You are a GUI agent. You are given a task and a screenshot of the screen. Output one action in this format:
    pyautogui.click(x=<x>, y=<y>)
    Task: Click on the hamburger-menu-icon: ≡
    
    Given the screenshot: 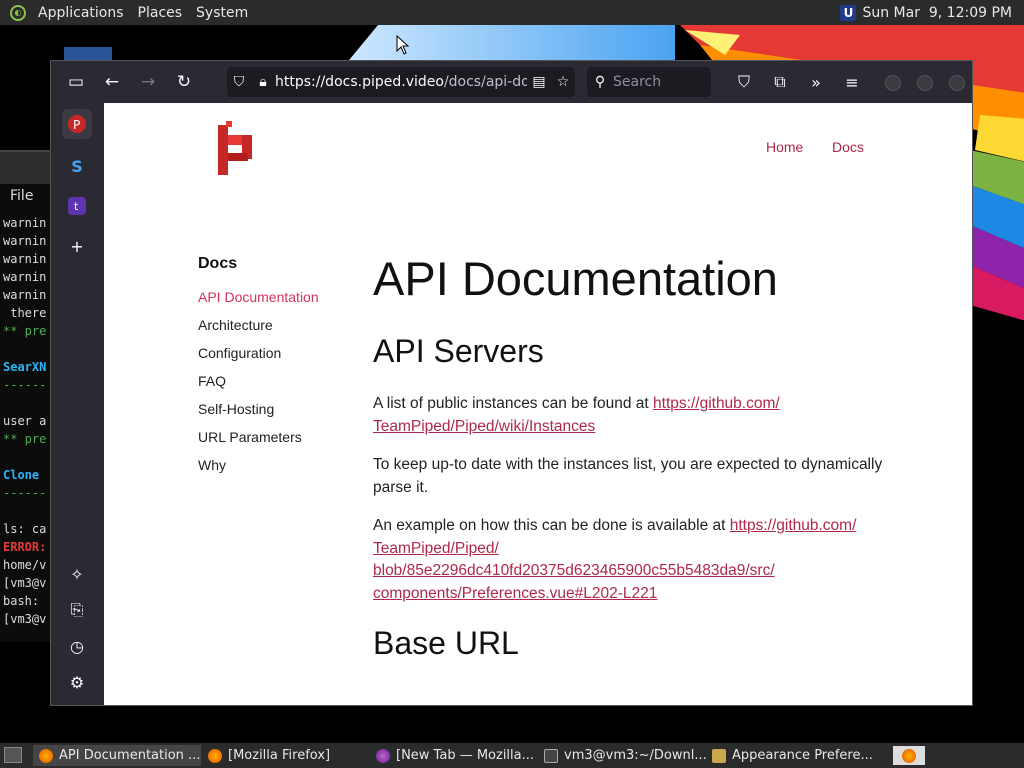 What is the action you would take?
    pyautogui.click(x=852, y=82)
    